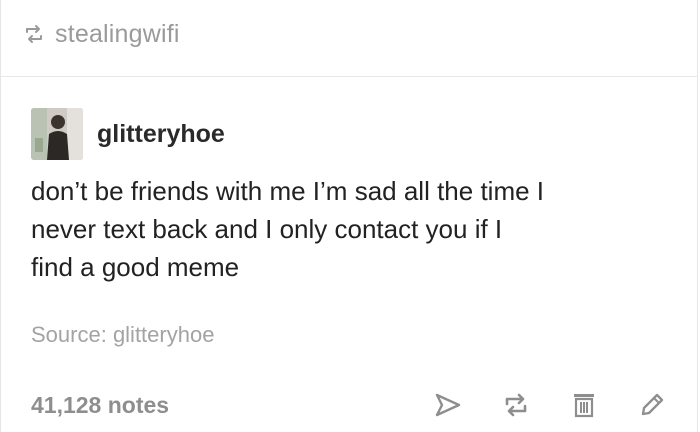 The height and width of the screenshot is (432, 700). Describe the element at coordinates (652, 405) in the screenshot. I see `edit-icon` at that location.